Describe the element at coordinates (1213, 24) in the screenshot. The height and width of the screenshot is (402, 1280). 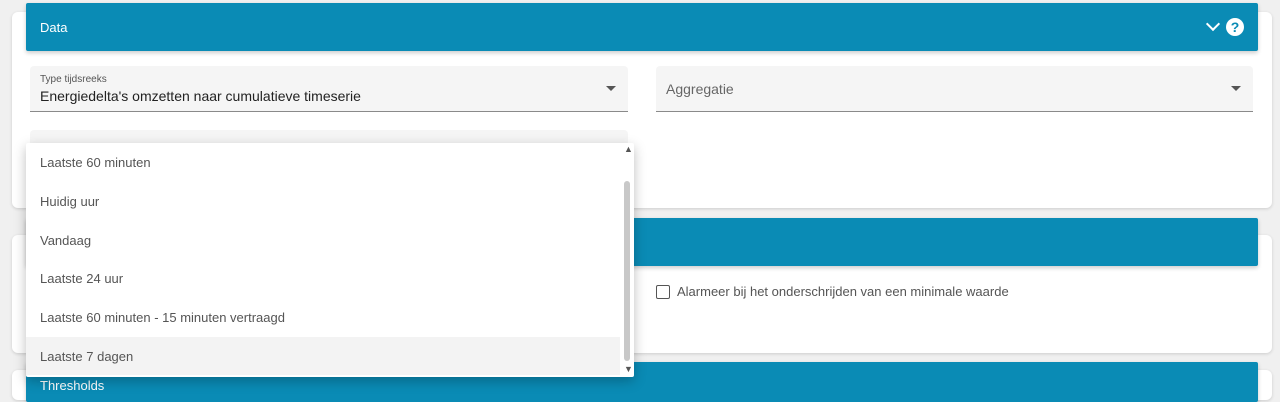
I see `chevron-down-icon` at that location.